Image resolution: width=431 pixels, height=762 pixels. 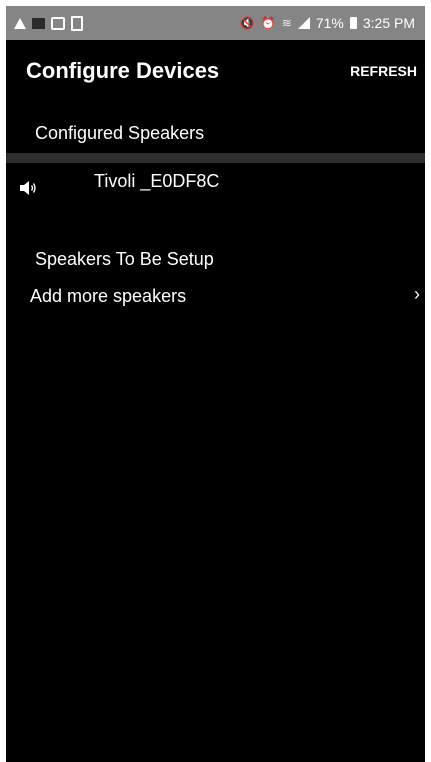 I want to click on add-more-speakers-label: Add more speakers, so click(x=108, y=296).